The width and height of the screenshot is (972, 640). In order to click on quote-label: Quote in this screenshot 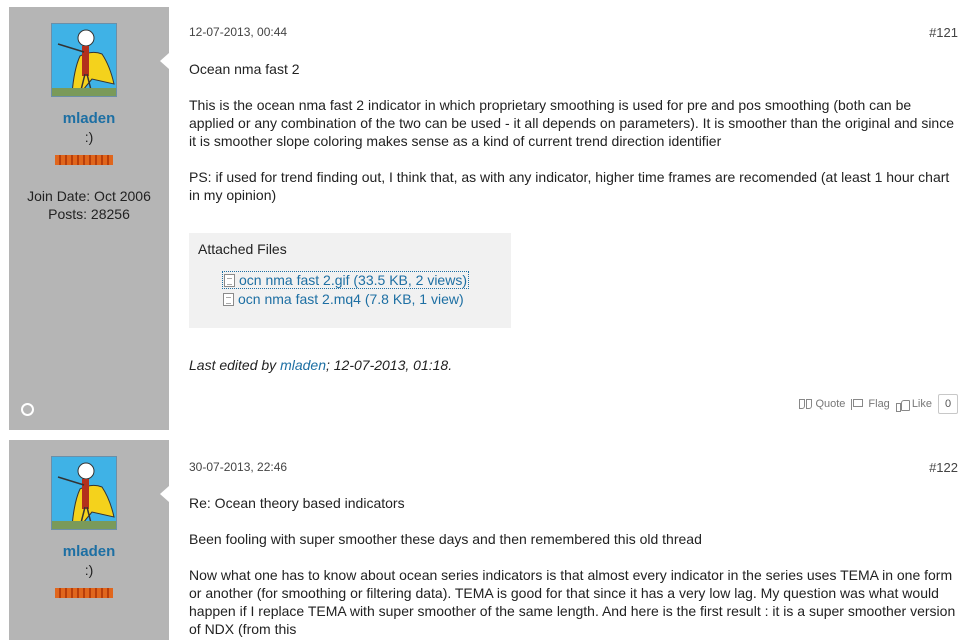, I will do `click(830, 404)`.